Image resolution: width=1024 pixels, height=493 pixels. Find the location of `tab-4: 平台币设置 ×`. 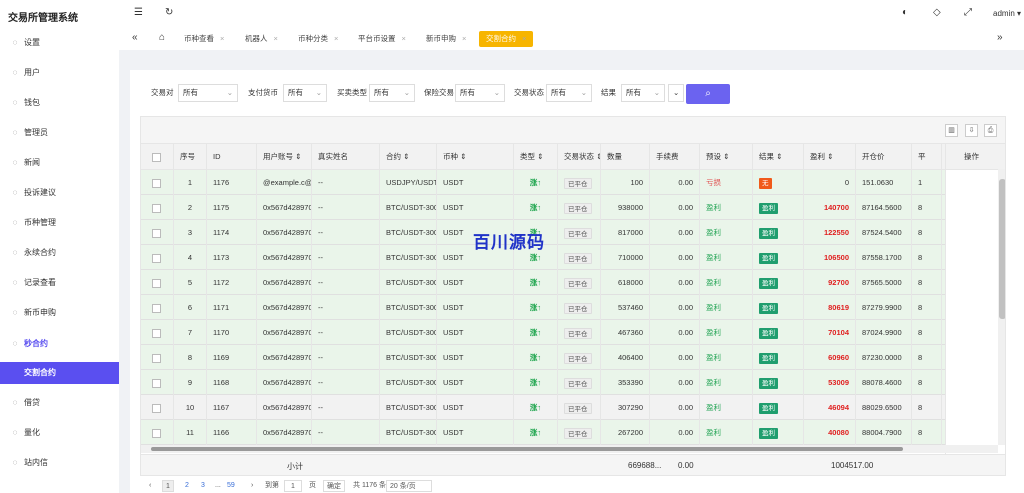

tab-4: 平台币设置 × is located at coordinates (382, 39).